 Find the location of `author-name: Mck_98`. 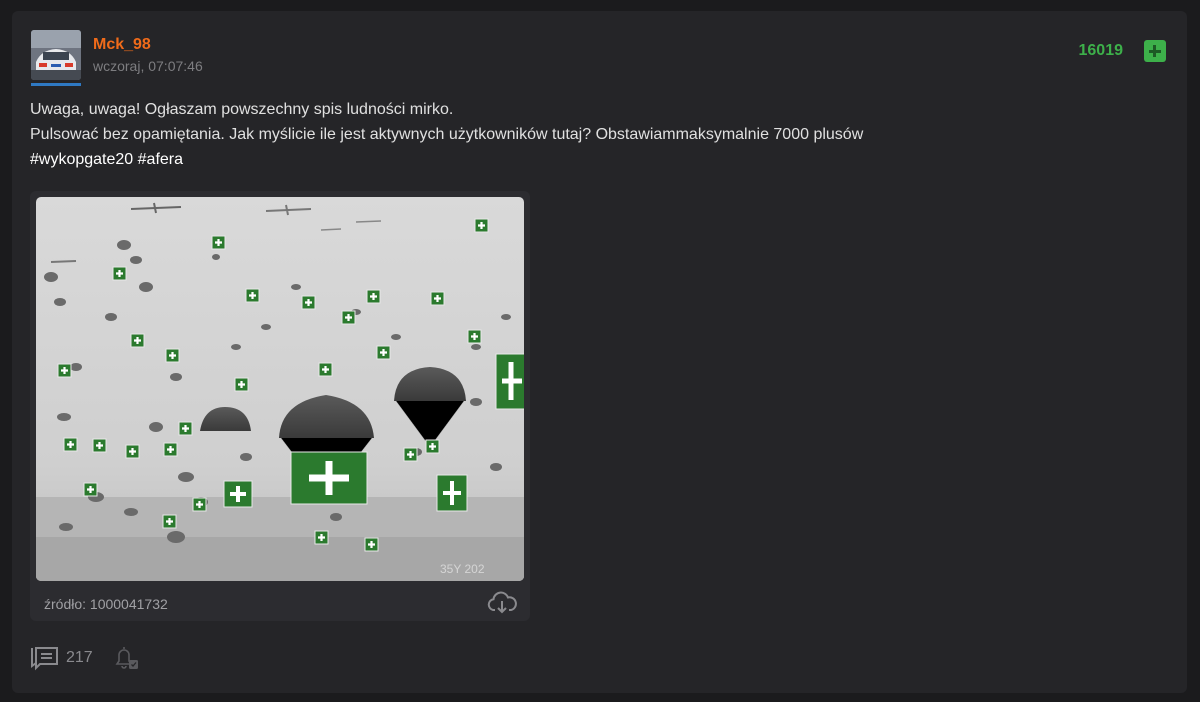

author-name: Mck_98 is located at coordinates (122, 45).